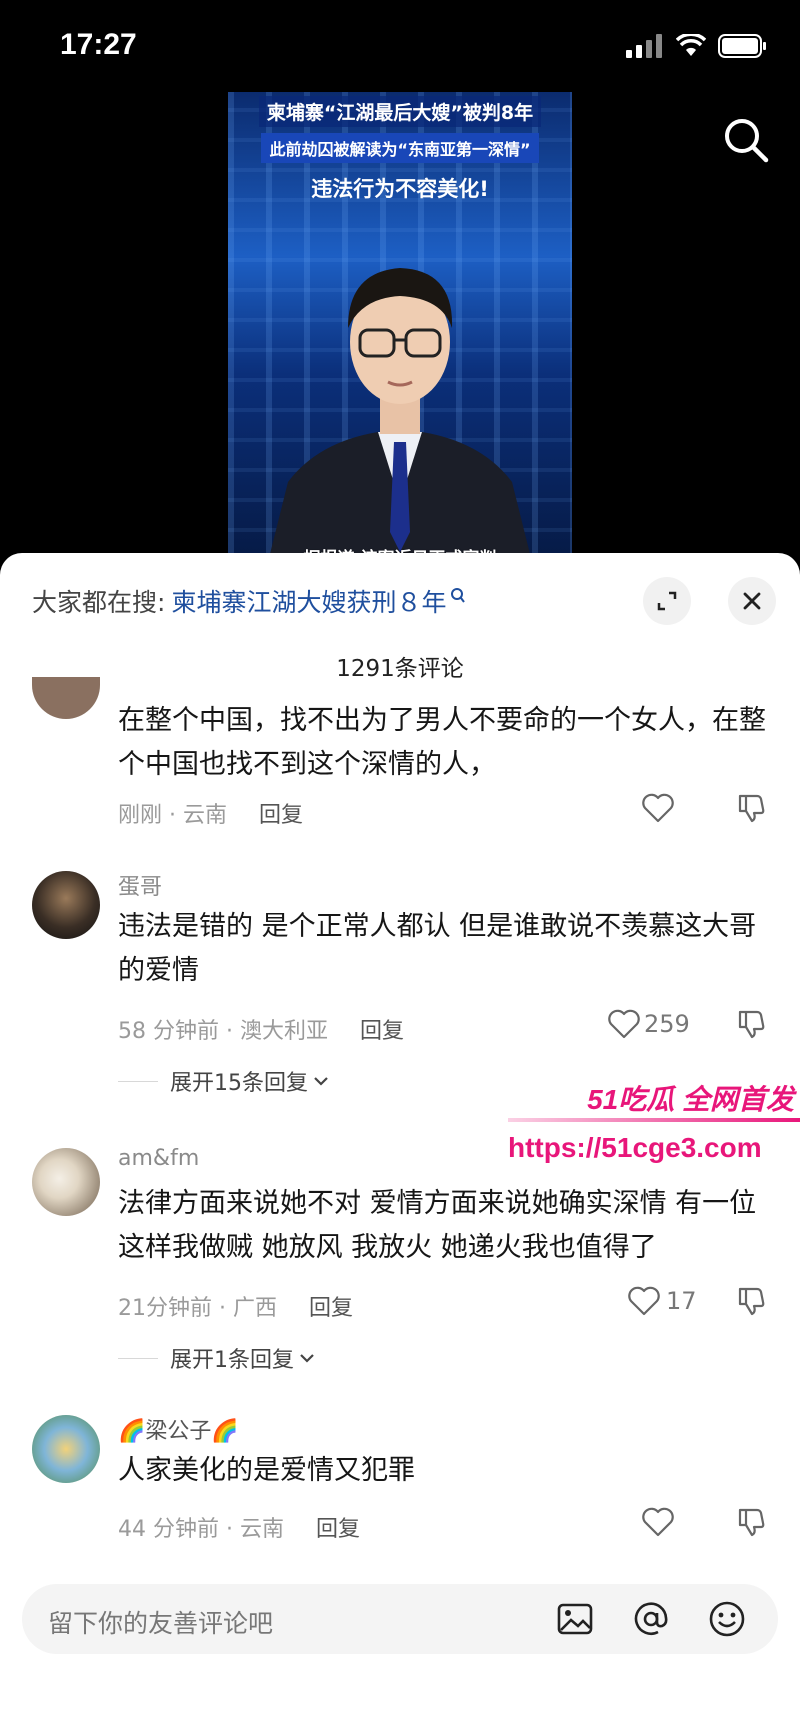 The width and height of the screenshot is (800, 1731). Describe the element at coordinates (400, 1710) in the screenshot. I see `home-indicator-area` at that location.